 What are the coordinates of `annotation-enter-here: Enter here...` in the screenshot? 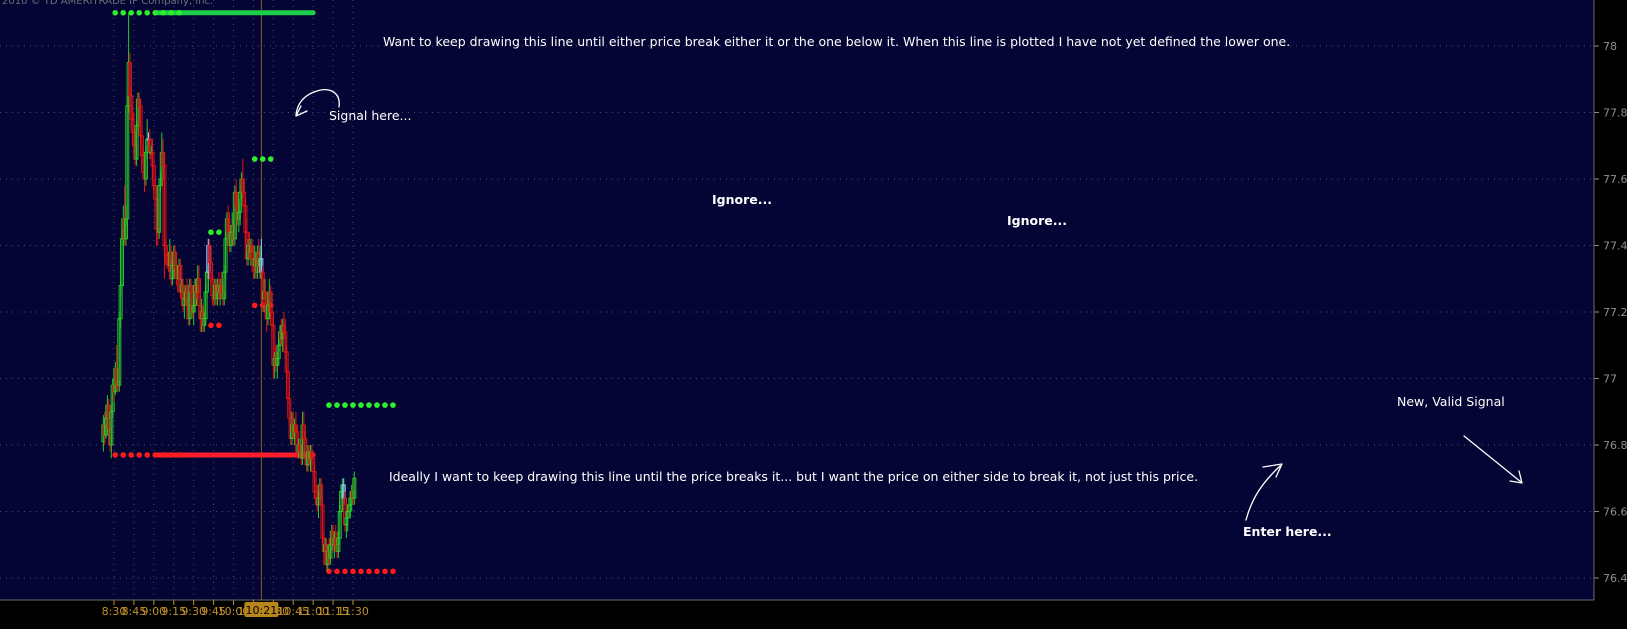 It's located at (1287, 531).